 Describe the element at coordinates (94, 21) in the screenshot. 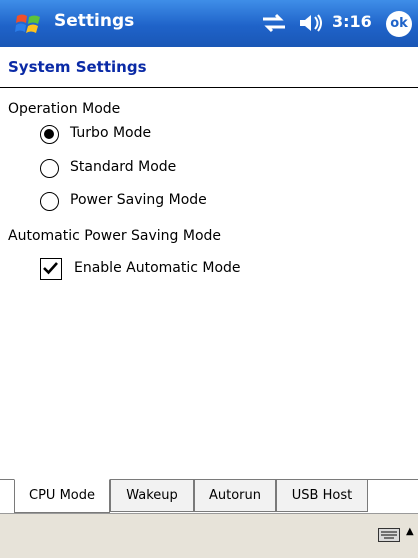

I see `app-title: Settings` at that location.